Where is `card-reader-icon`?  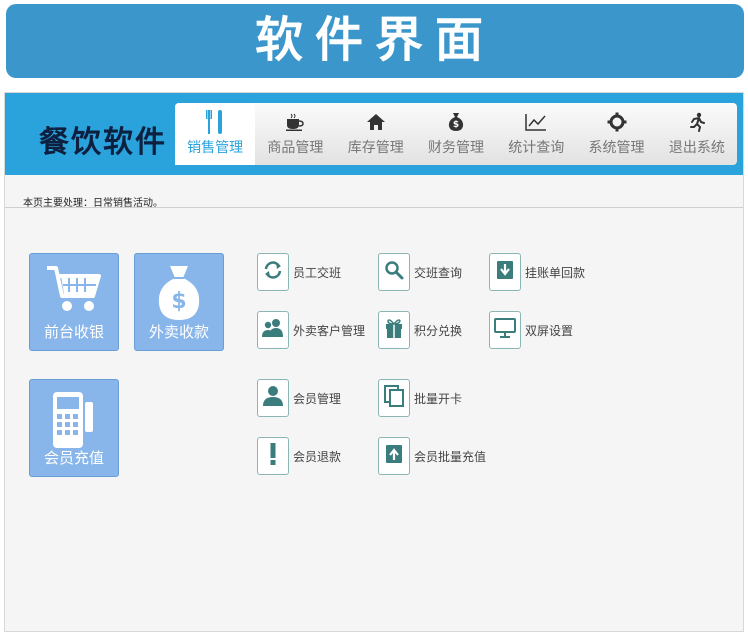
card-reader-icon is located at coordinates (74, 420).